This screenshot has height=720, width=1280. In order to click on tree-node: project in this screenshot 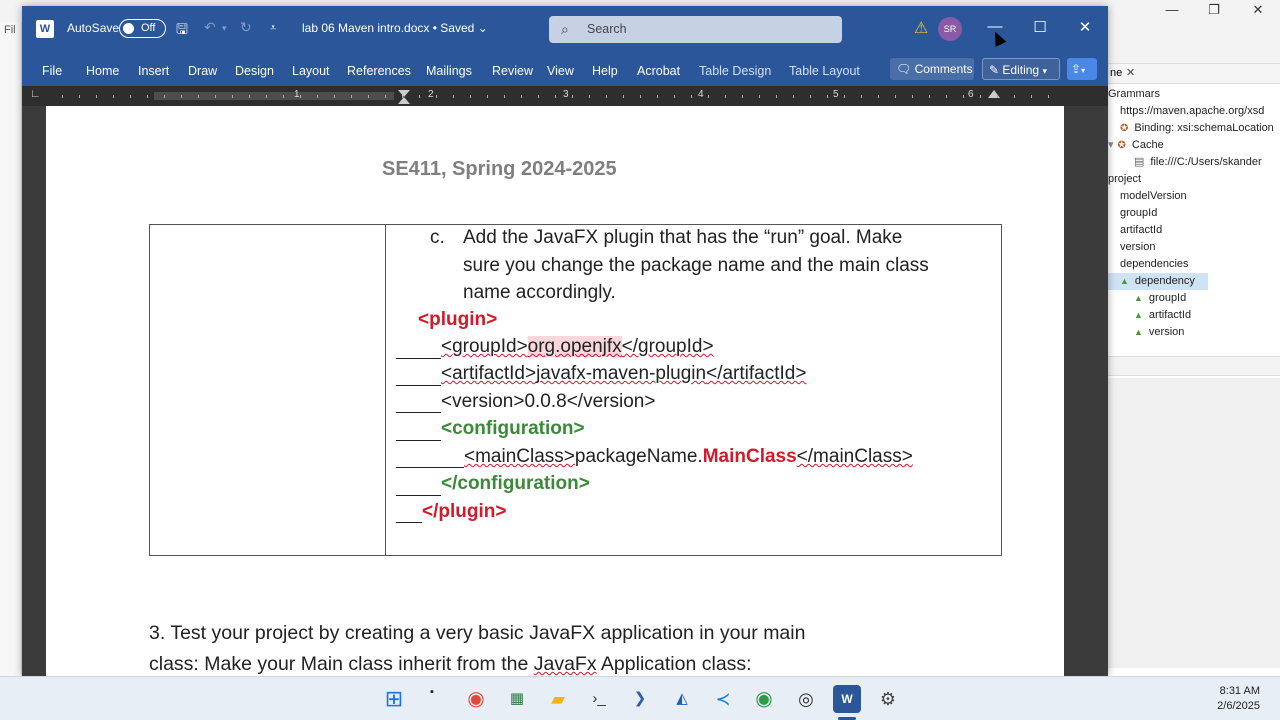, I will do `click(1124, 179)`.